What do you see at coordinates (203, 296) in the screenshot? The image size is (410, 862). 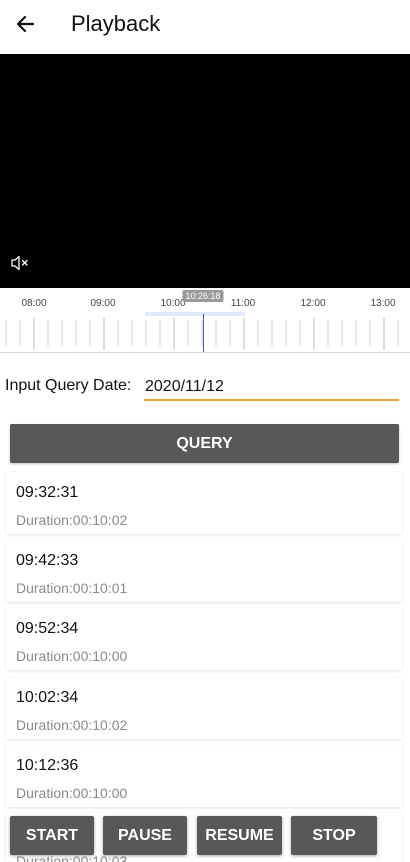 I see `timeline-current-time: 10:26:18` at bounding box center [203, 296].